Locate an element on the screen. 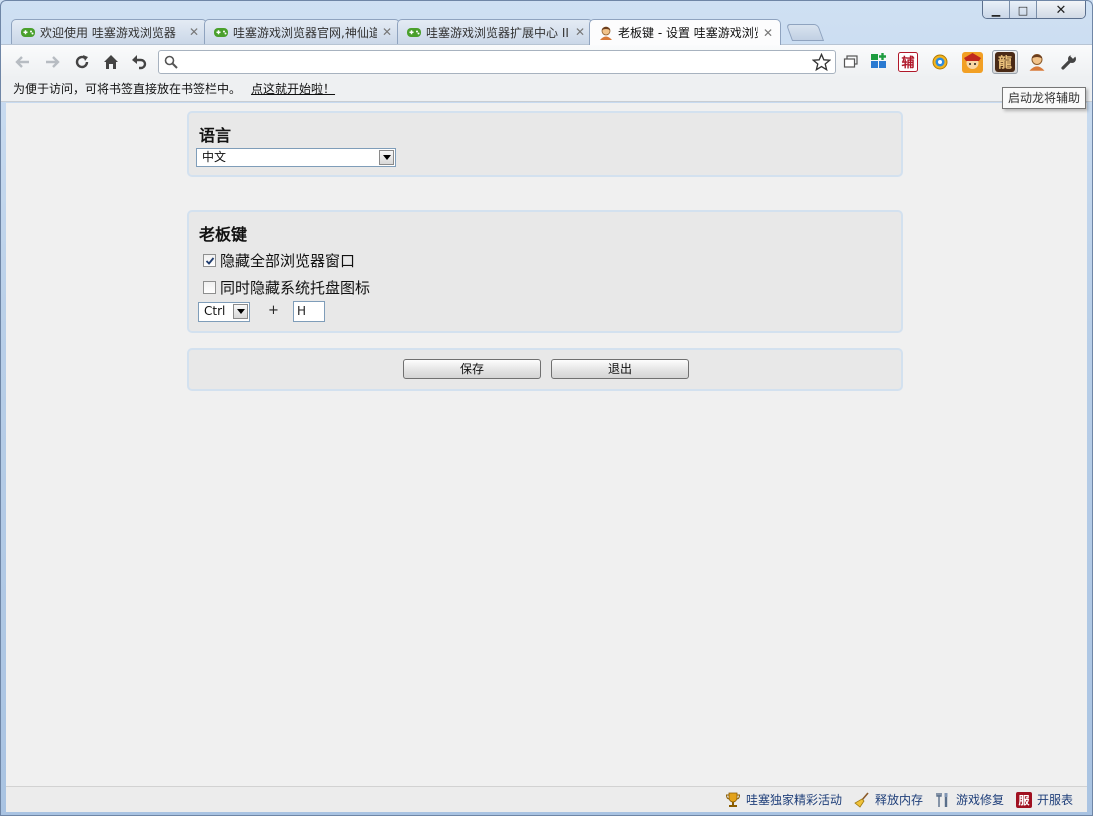  hide-windows-option: 隐藏全部浏览器窗口 is located at coordinates (279, 260).